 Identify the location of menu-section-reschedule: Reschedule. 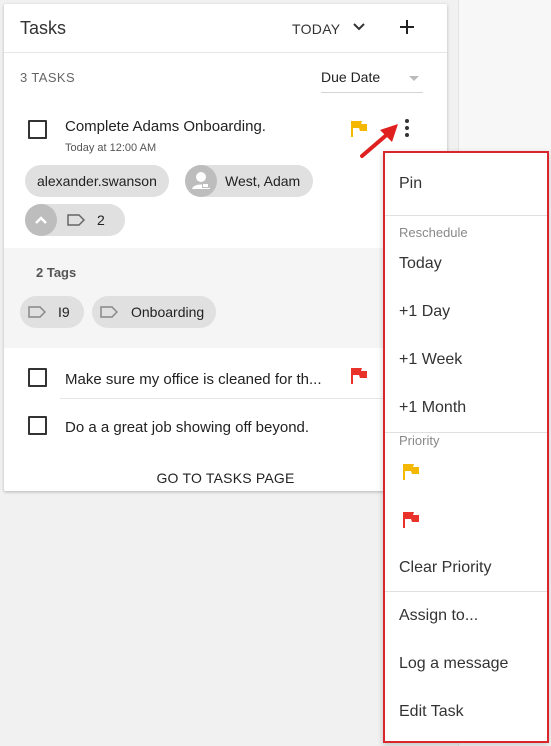
(433, 232).